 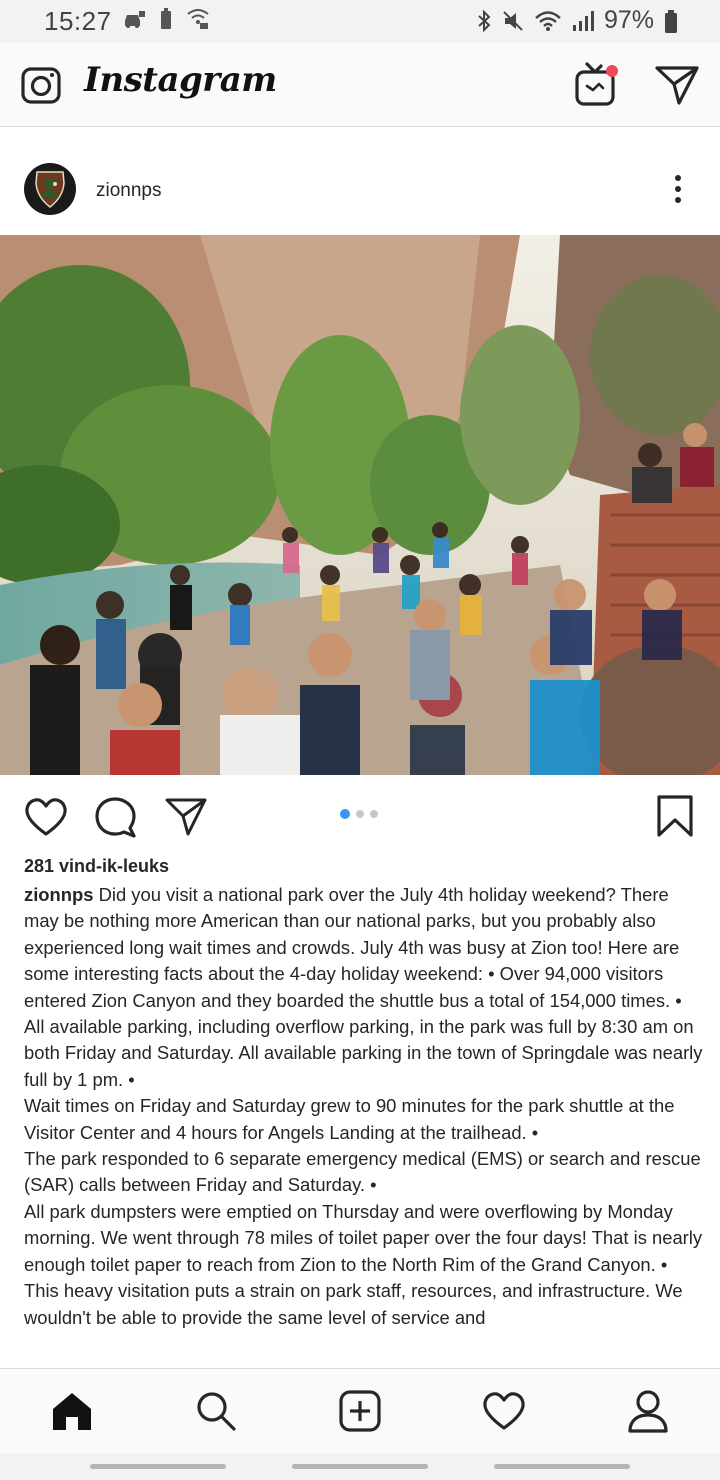 I want to click on wifi-call-icon, so click(x=198, y=19).